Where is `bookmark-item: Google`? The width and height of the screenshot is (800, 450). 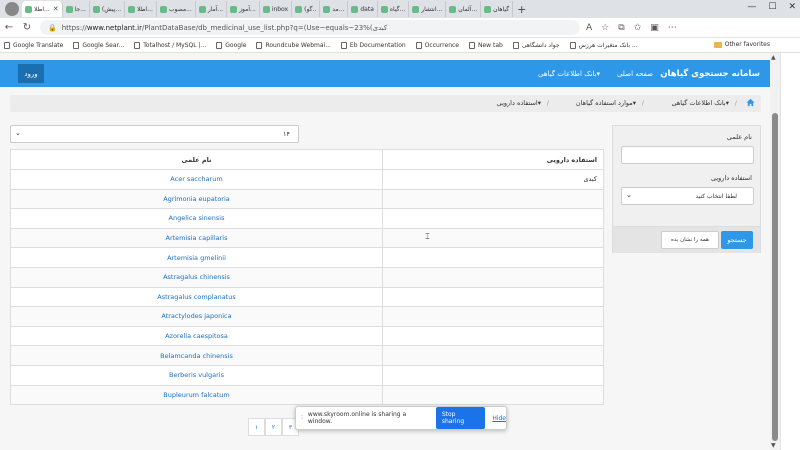
bookmark-item: Google is located at coordinates (231, 45).